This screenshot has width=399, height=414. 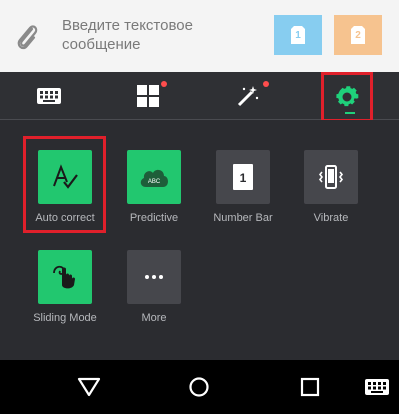 I want to click on more-button: More, so click(x=154, y=287).